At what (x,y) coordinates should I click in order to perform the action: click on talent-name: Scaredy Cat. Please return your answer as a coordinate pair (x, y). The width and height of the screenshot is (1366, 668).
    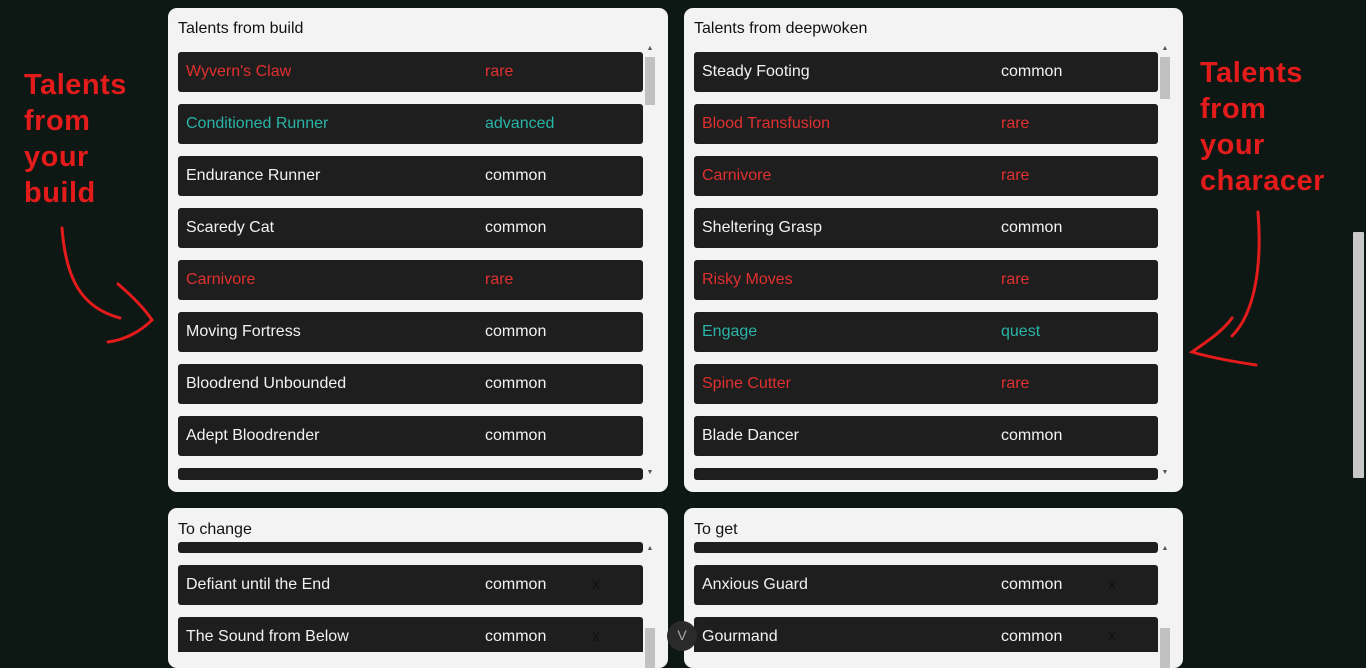
    Looking at the image, I should click on (230, 227).